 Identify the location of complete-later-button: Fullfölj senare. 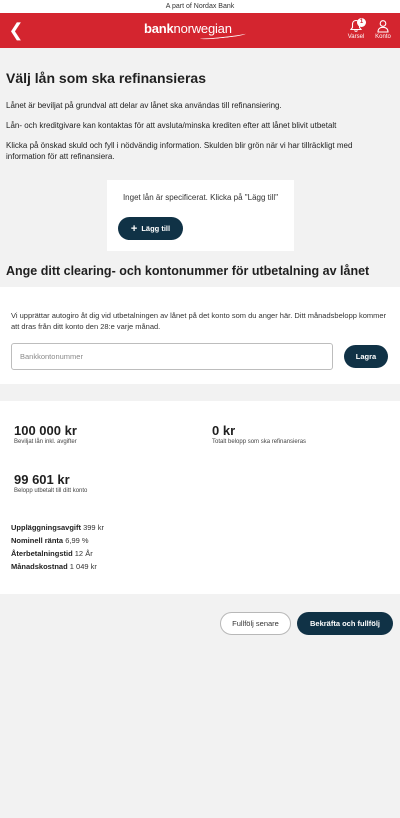
(255, 623).